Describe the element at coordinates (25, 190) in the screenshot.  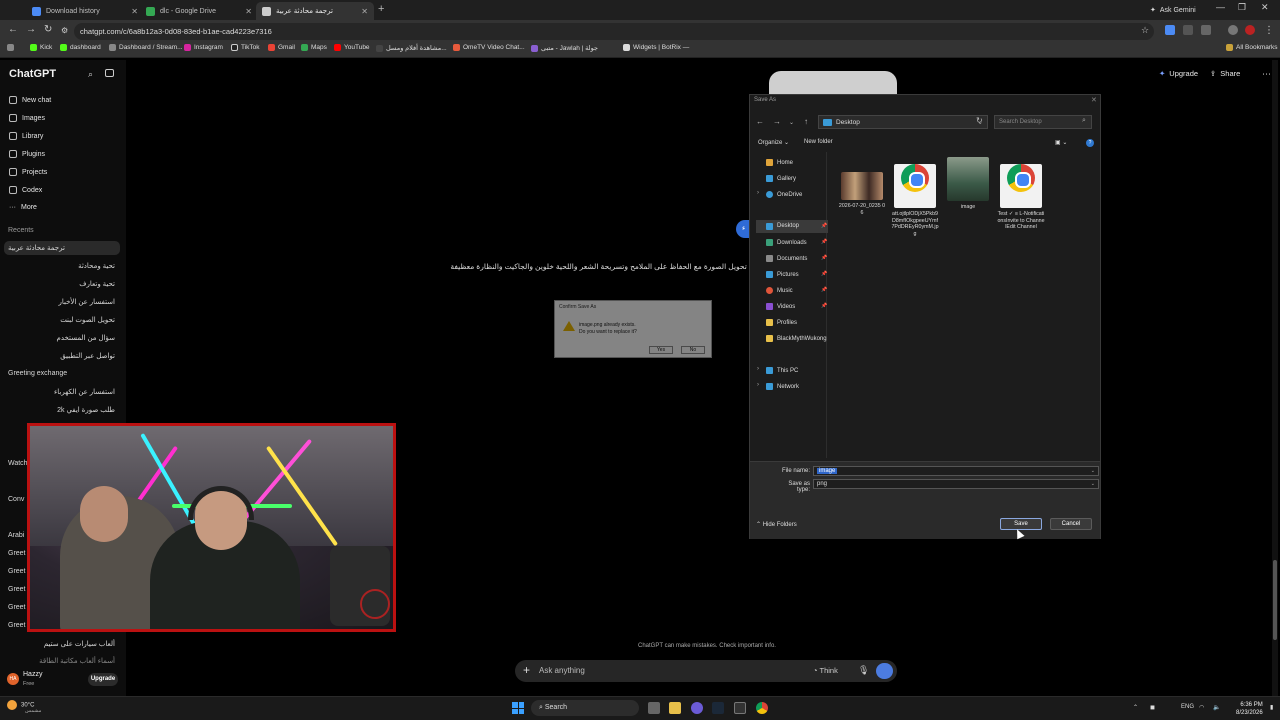
I see `sidebar-item-codex: Codex` at that location.